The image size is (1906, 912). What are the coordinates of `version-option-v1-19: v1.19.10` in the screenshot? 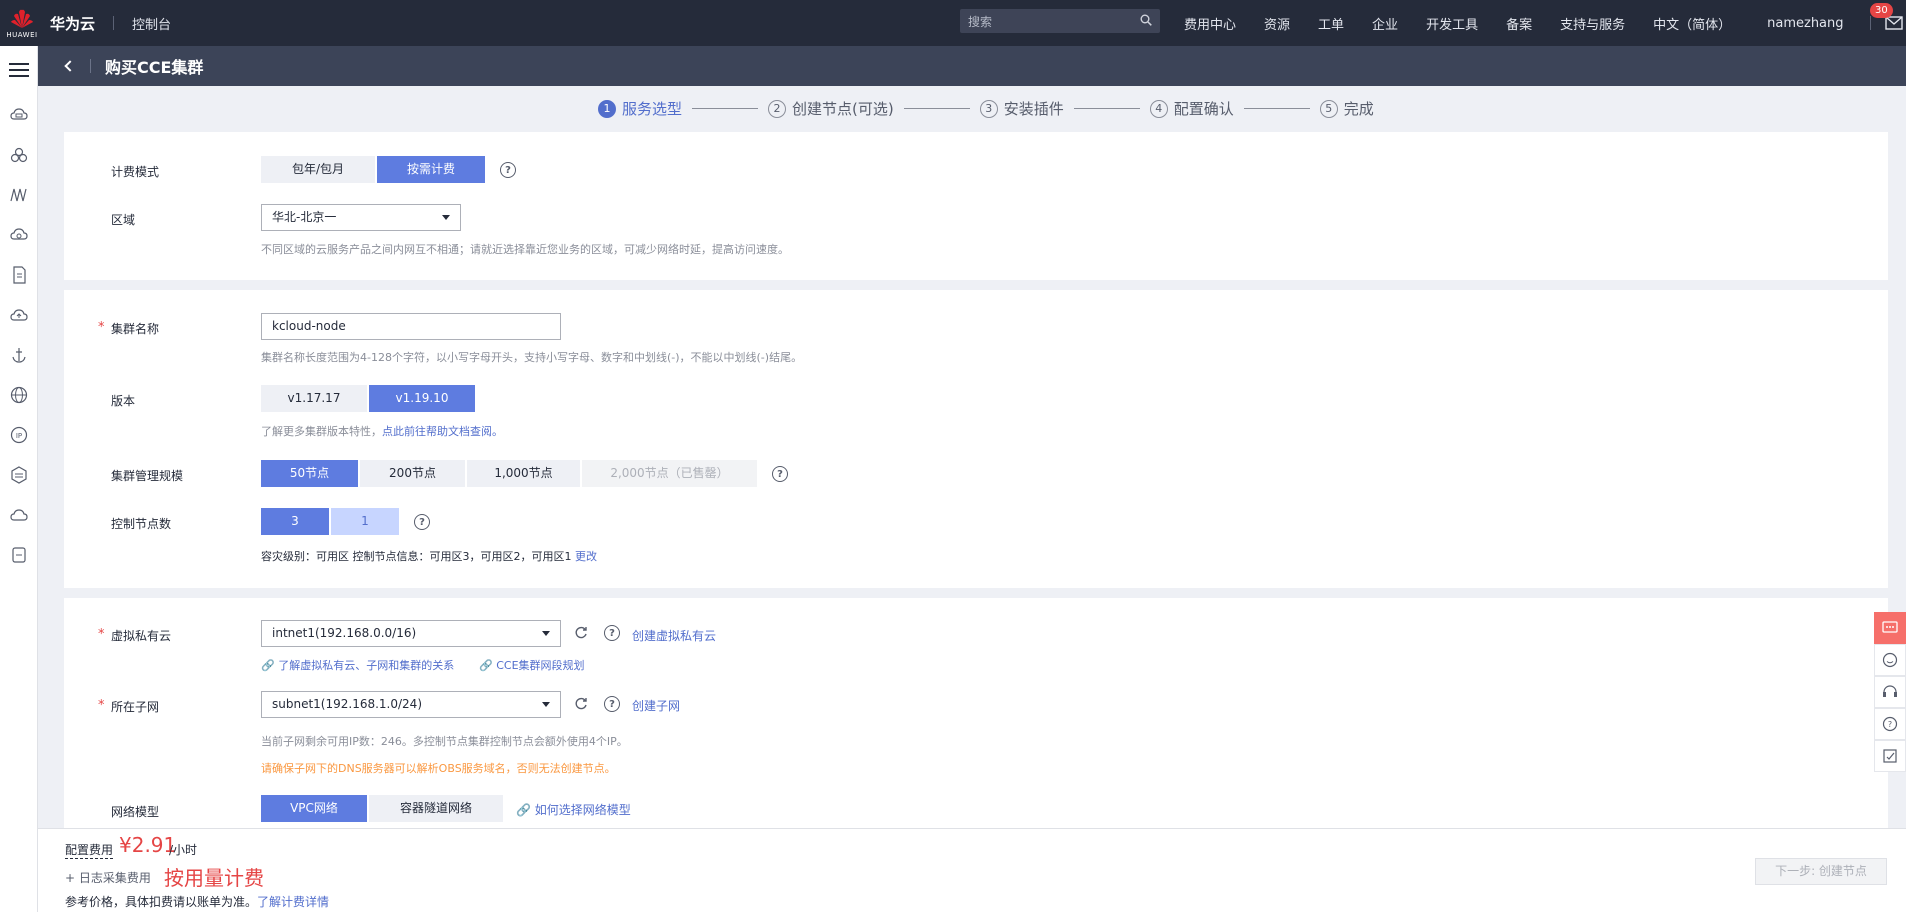 It's located at (422, 398).